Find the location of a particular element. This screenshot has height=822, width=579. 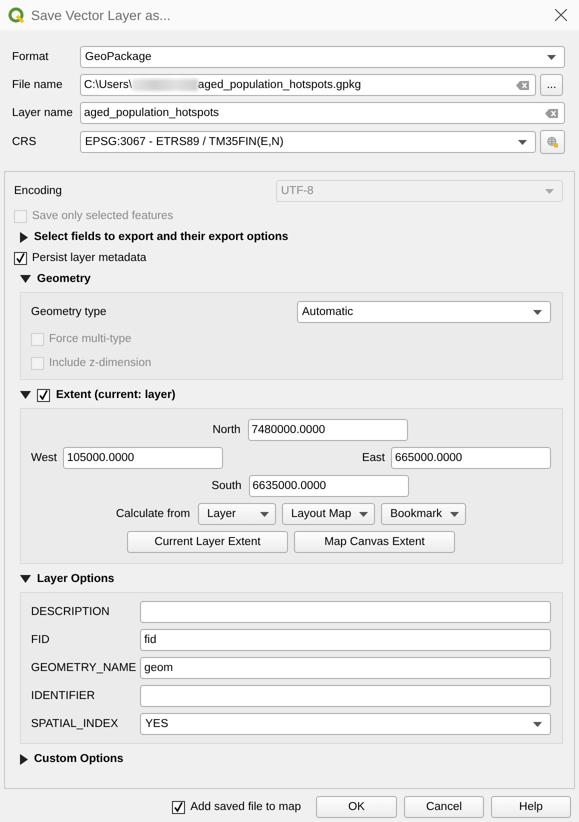

calculate-from-dropdown: Layout Map is located at coordinates (329, 514).